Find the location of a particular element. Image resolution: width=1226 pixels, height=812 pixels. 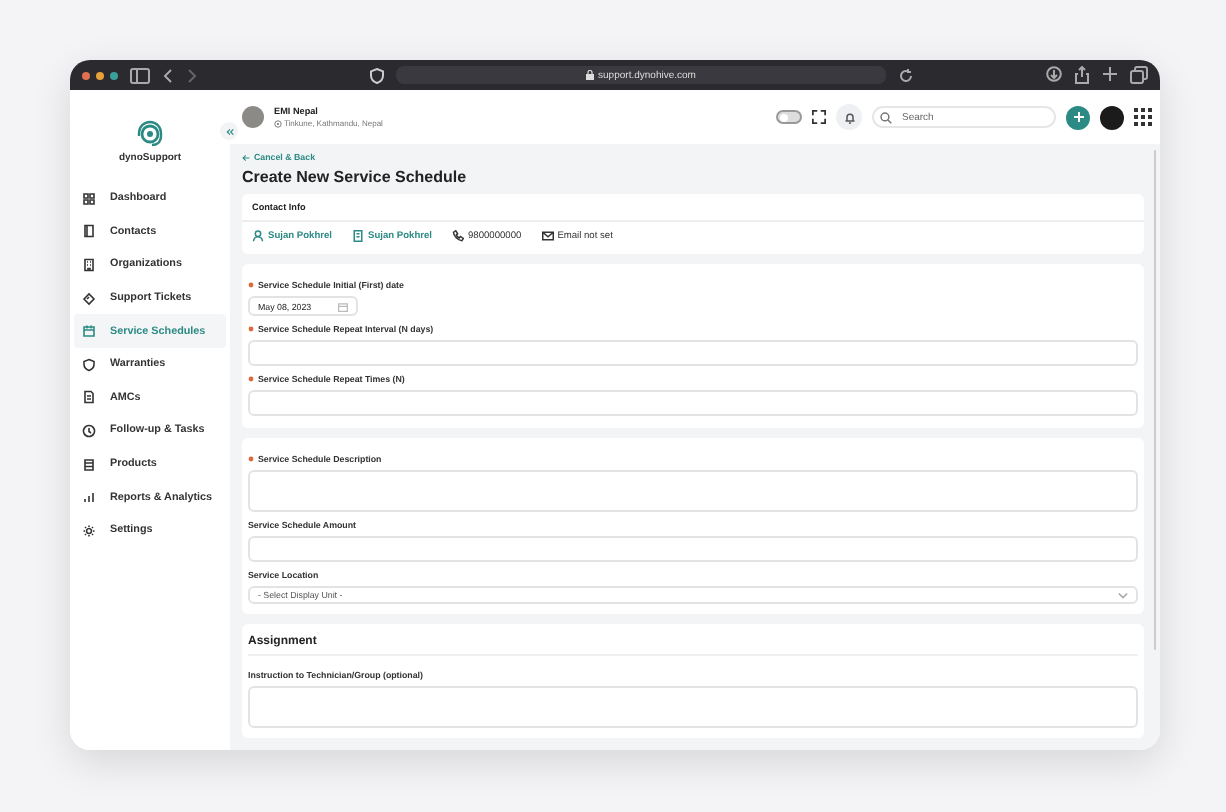

user-avatar is located at coordinates (1112, 117).